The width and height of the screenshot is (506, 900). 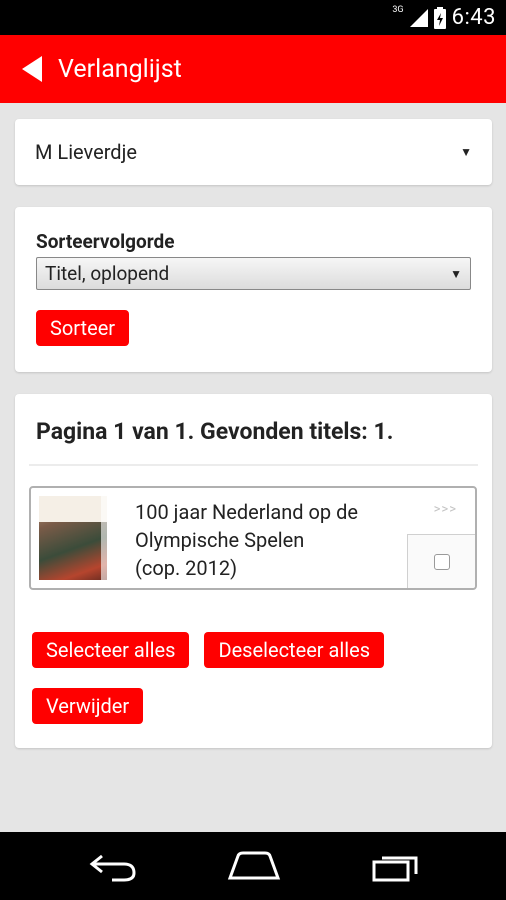 I want to click on divider, so click(x=253, y=465).